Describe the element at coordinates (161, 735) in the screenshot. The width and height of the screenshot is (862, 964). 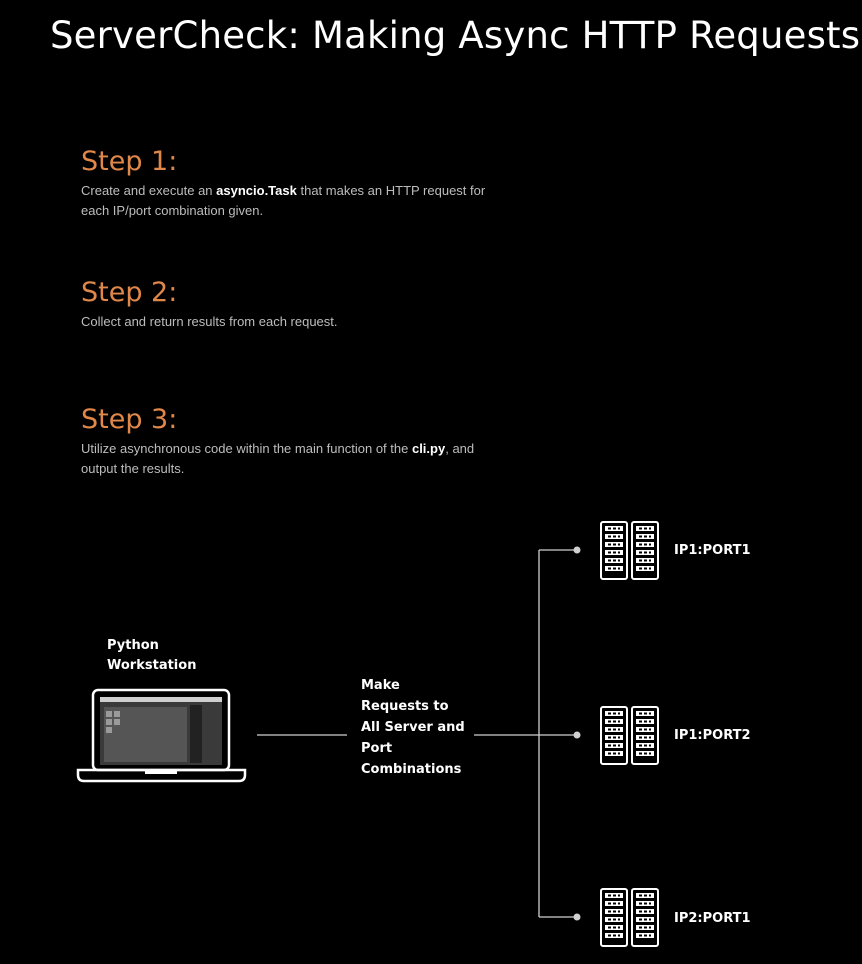
I see `laptop-icon` at that location.